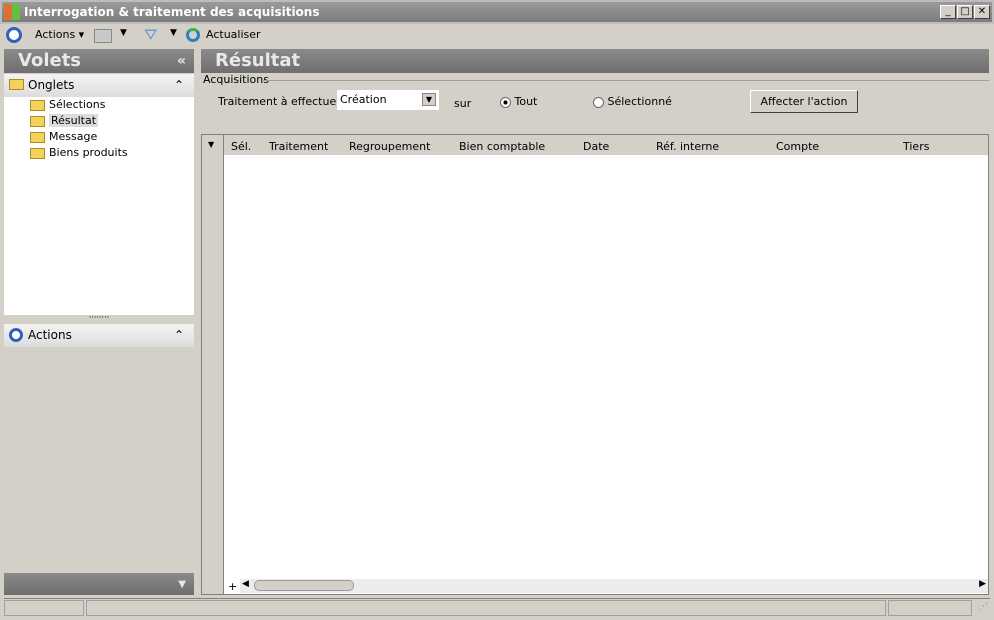  Describe the element at coordinates (595, 61) in the screenshot. I see `main-header: Résultat` at that location.